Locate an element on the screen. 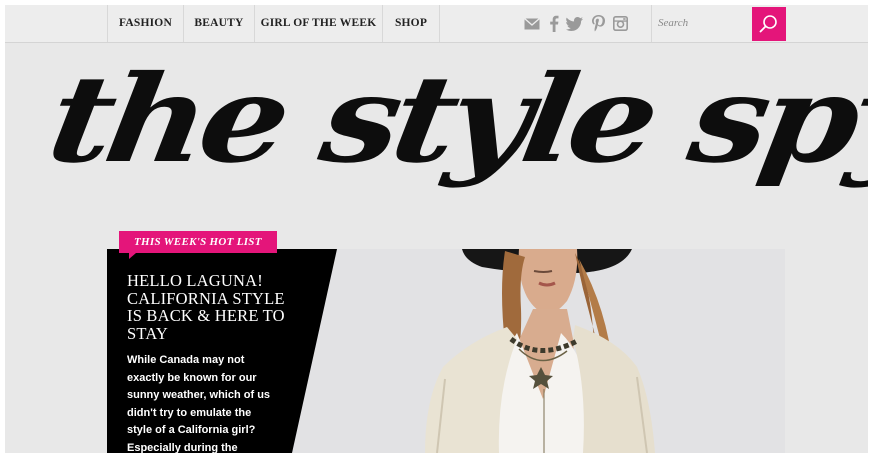  facebook-icon is located at coordinates (554, 23).